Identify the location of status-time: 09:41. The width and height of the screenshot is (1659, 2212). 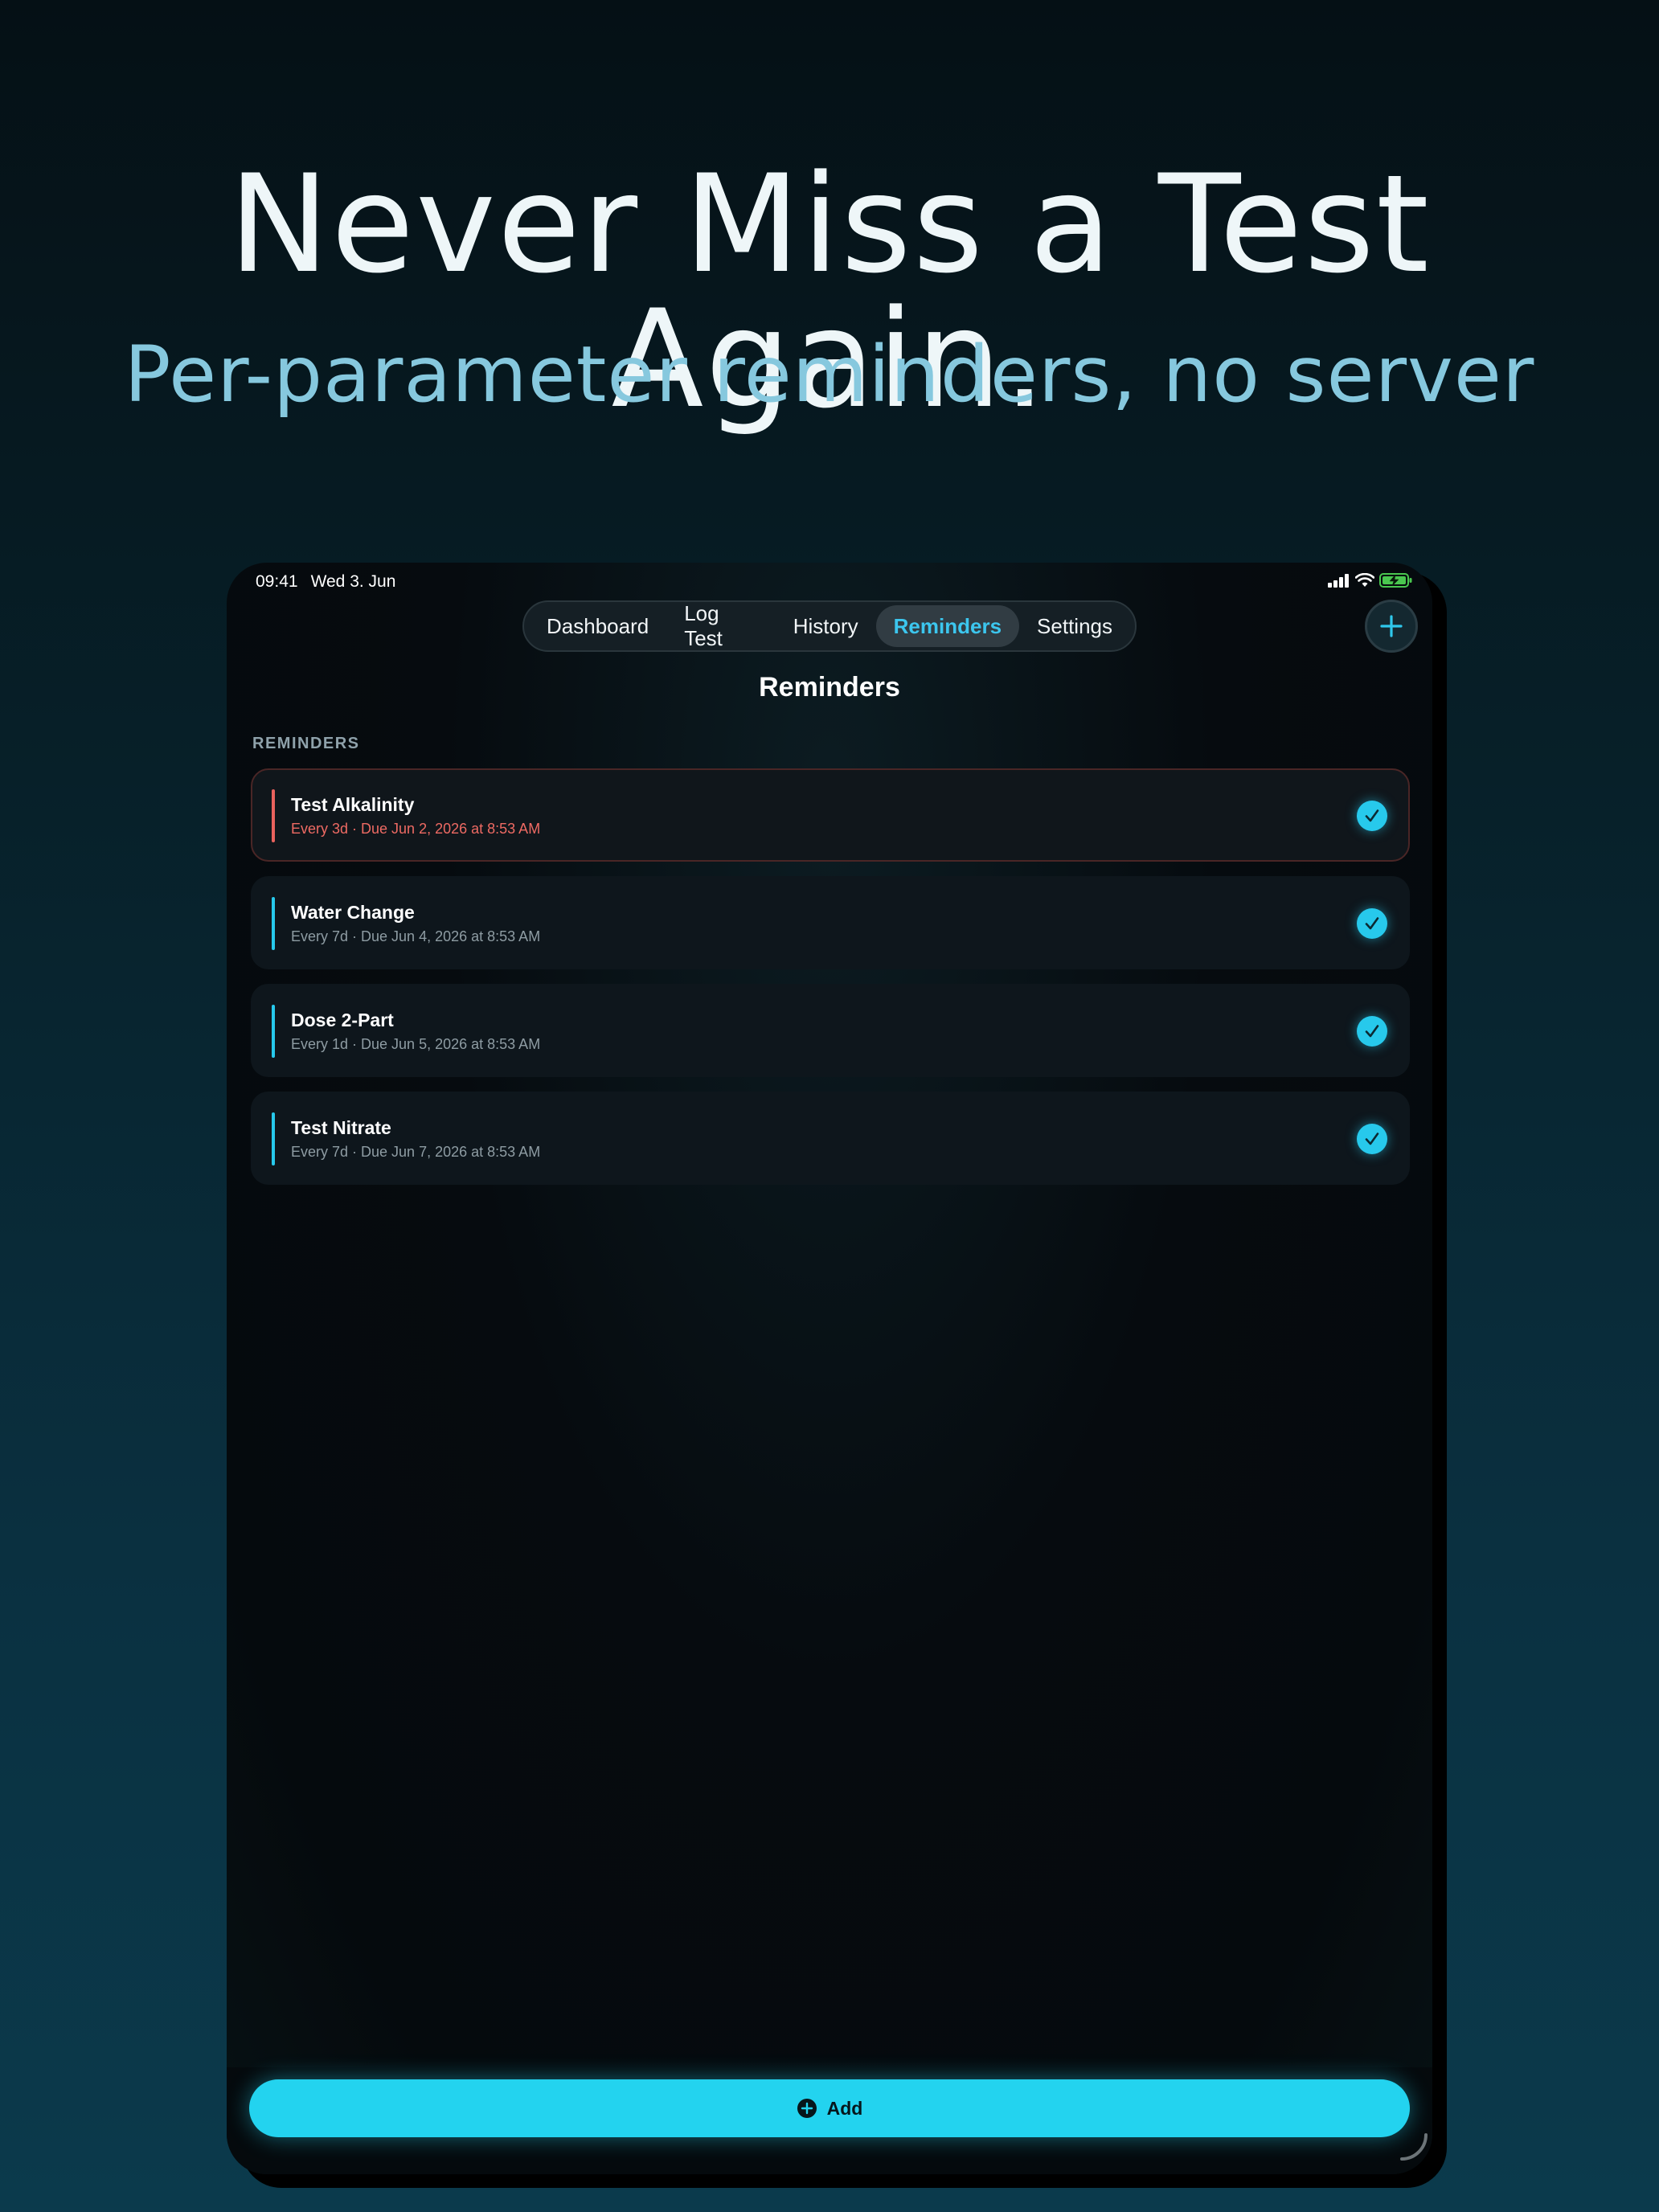
(277, 581).